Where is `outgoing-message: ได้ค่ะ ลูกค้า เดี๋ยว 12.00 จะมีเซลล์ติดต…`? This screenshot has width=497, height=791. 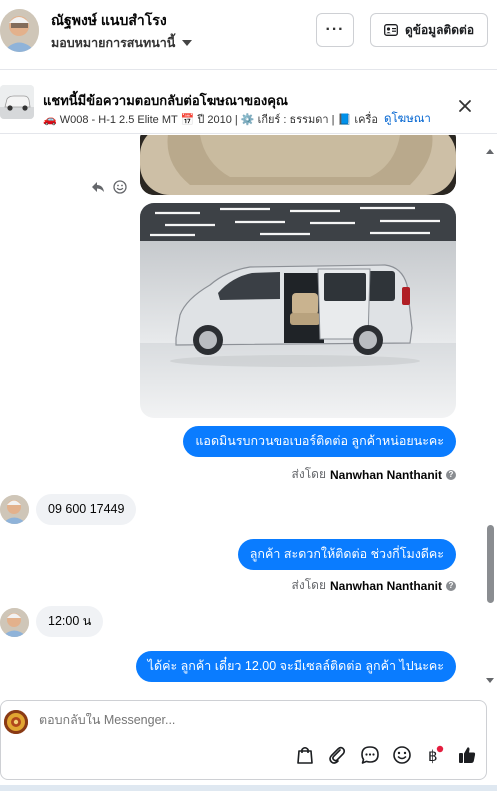
outgoing-message: ได้ค่ะ ลูกค้า เดี๋ยว 12.00 จะมีเซลล์ติดต… is located at coordinates (295, 666).